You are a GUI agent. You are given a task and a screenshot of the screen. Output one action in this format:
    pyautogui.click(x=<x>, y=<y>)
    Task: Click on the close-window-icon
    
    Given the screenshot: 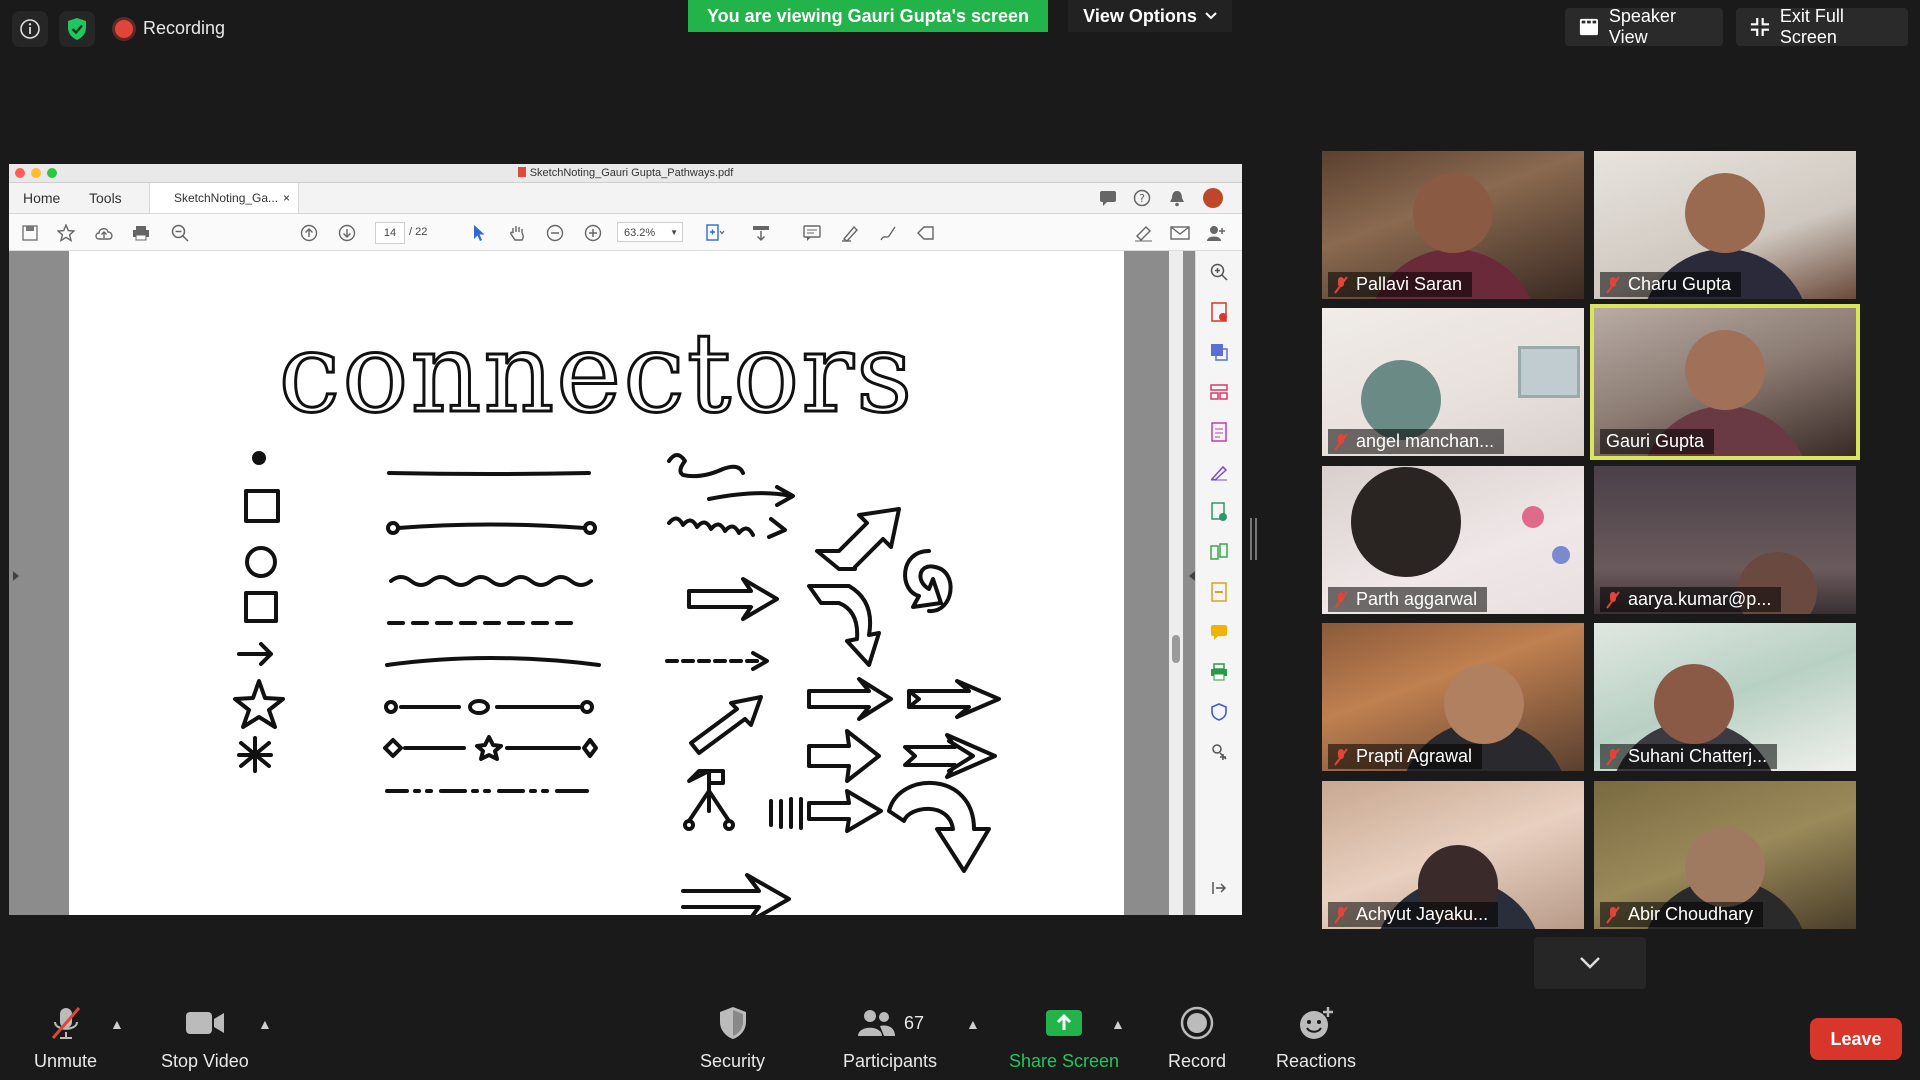 What is the action you would take?
    pyautogui.click(x=20, y=173)
    